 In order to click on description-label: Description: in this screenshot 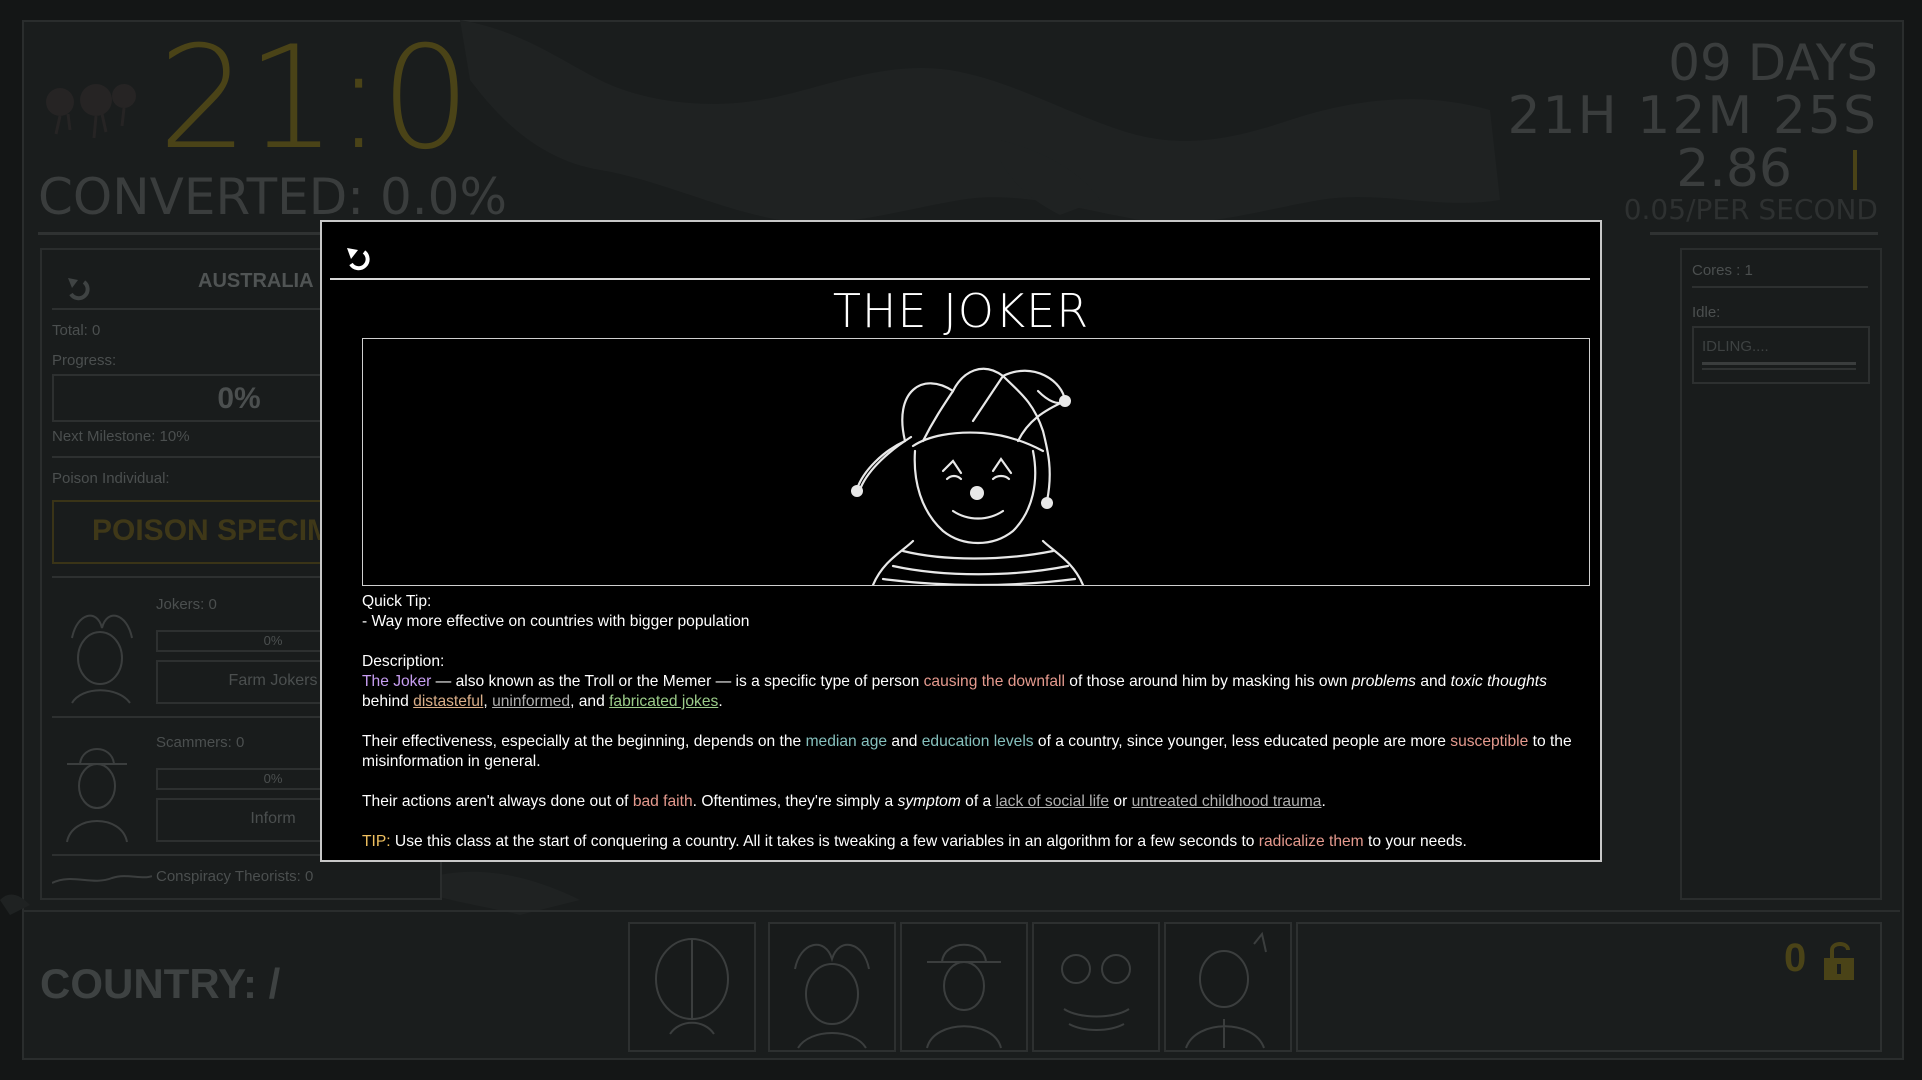, I will do `click(403, 661)`.